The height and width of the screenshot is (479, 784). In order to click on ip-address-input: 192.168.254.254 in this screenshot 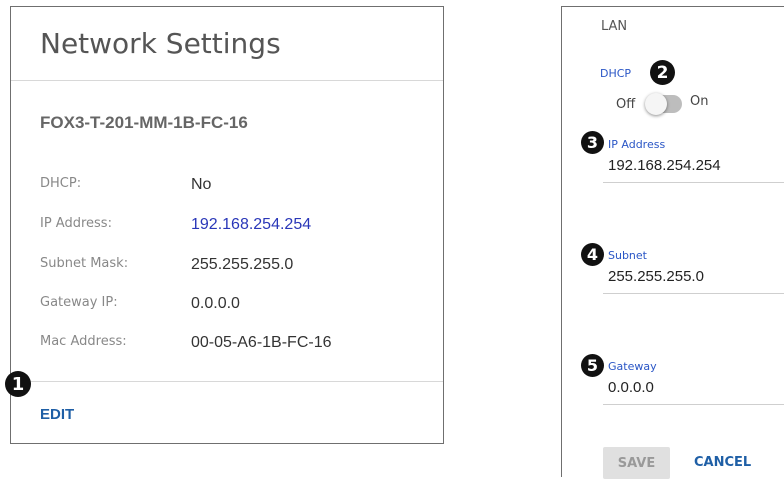, I will do `click(664, 165)`.